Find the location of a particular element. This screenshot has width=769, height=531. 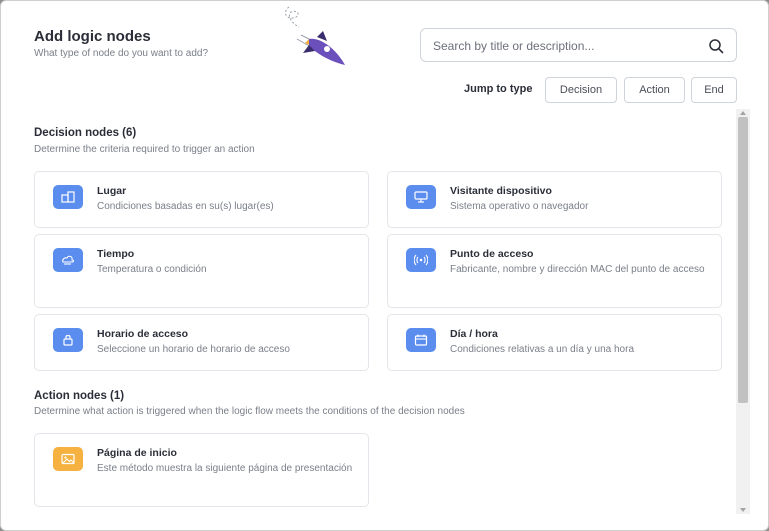

jump-to-type-label: Jump to type is located at coordinates (498, 89).